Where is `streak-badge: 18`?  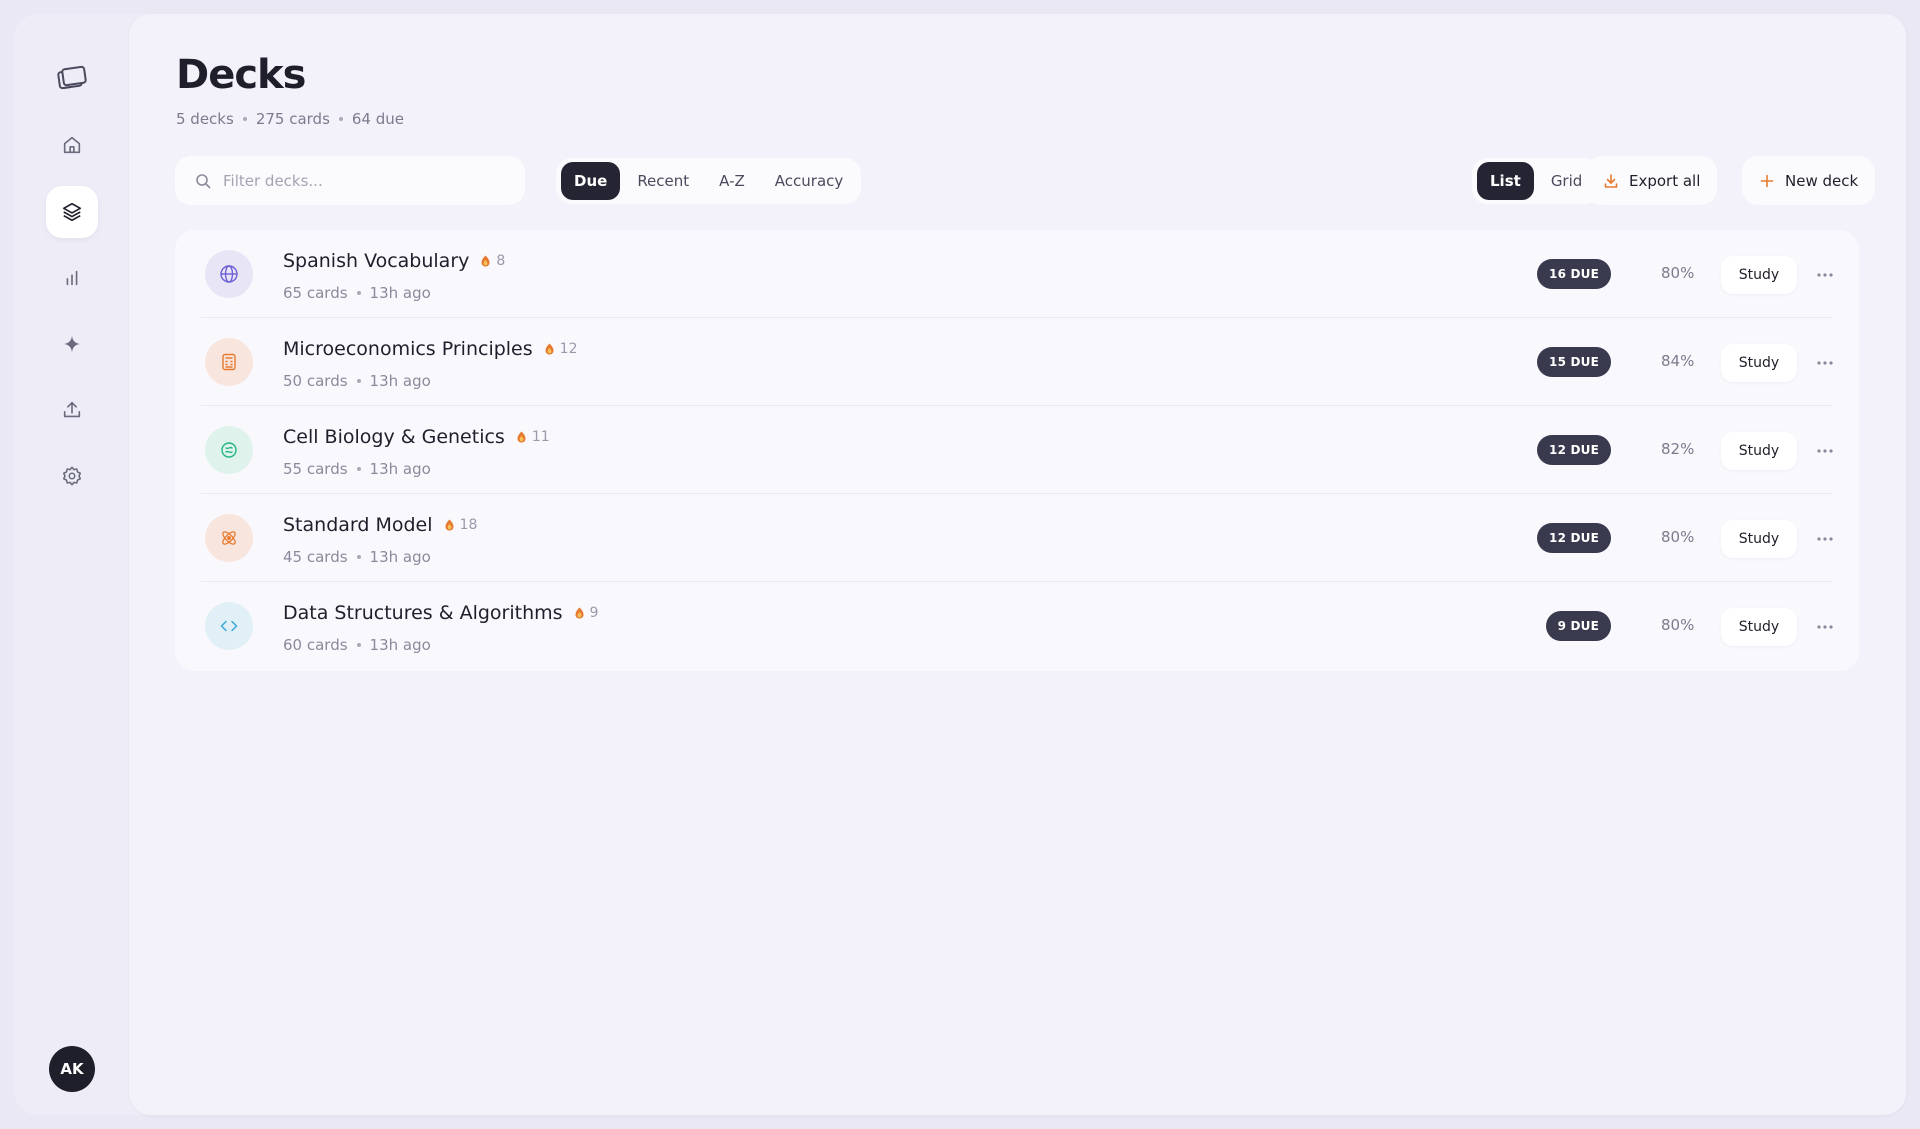 streak-badge: 18 is located at coordinates (461, 525).